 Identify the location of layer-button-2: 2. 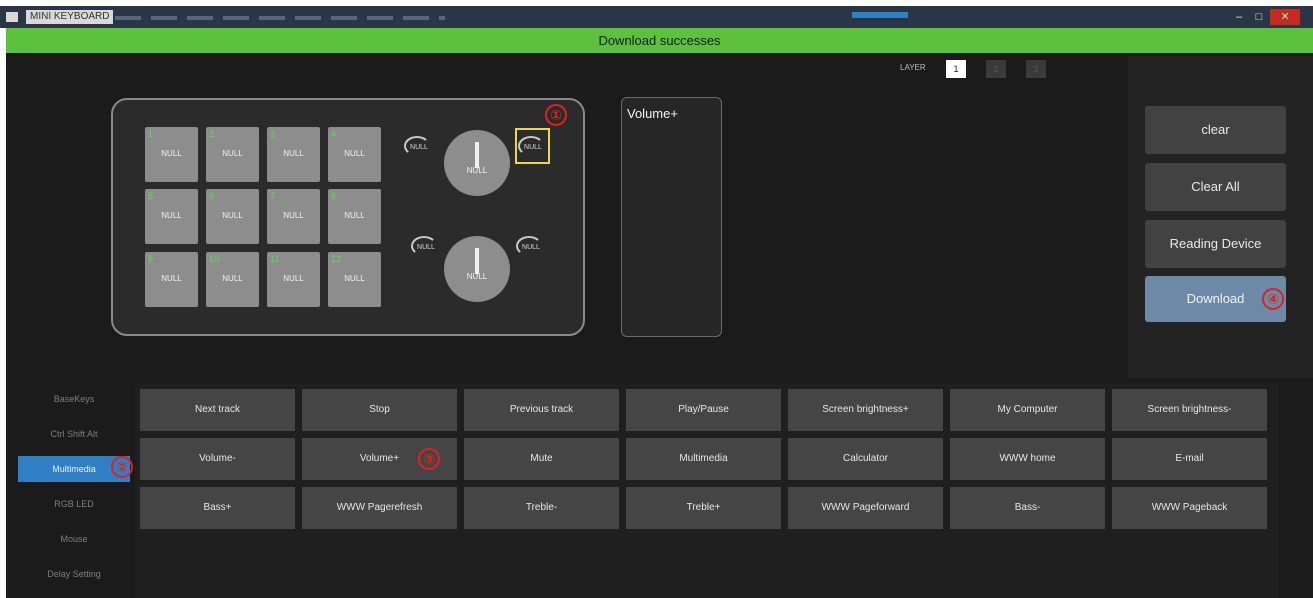
(996, 69).